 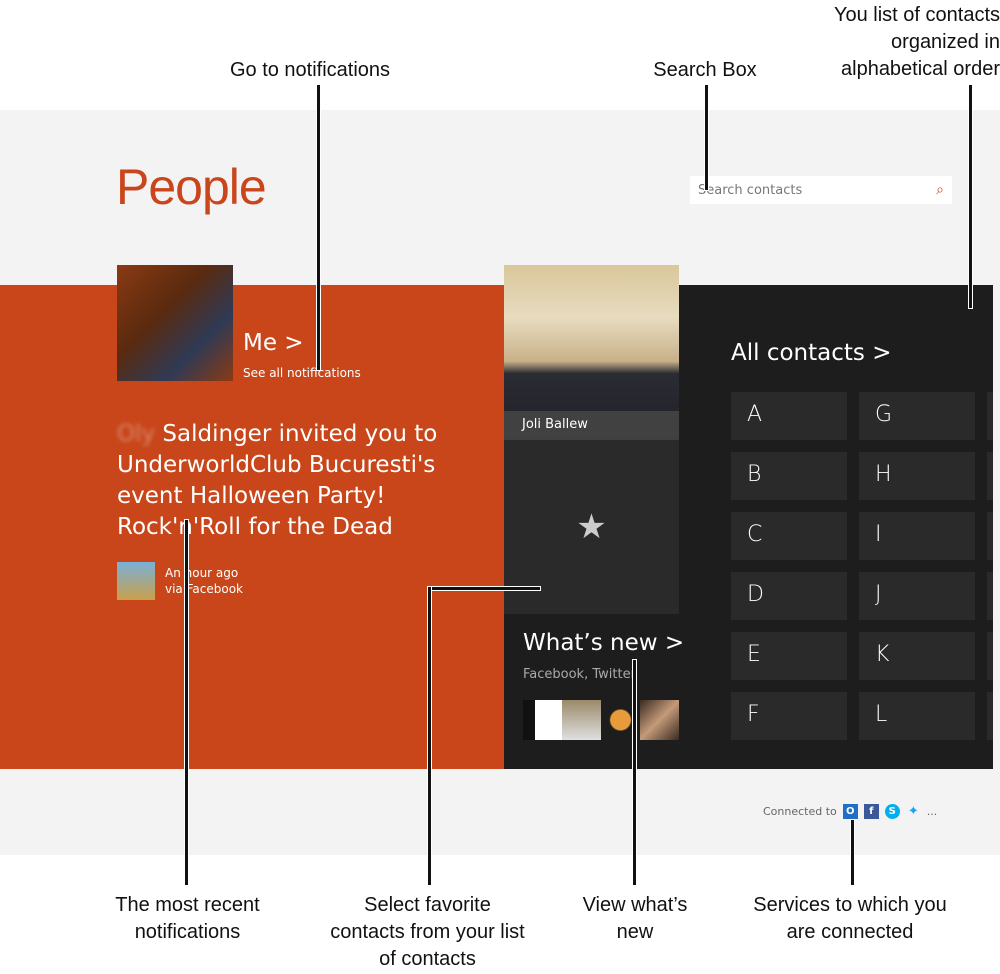 What do you see at coordinates (811, 353) in the screenshot?
I see `all-contacts-link: All contacts >` at bounding box center [811, 353].